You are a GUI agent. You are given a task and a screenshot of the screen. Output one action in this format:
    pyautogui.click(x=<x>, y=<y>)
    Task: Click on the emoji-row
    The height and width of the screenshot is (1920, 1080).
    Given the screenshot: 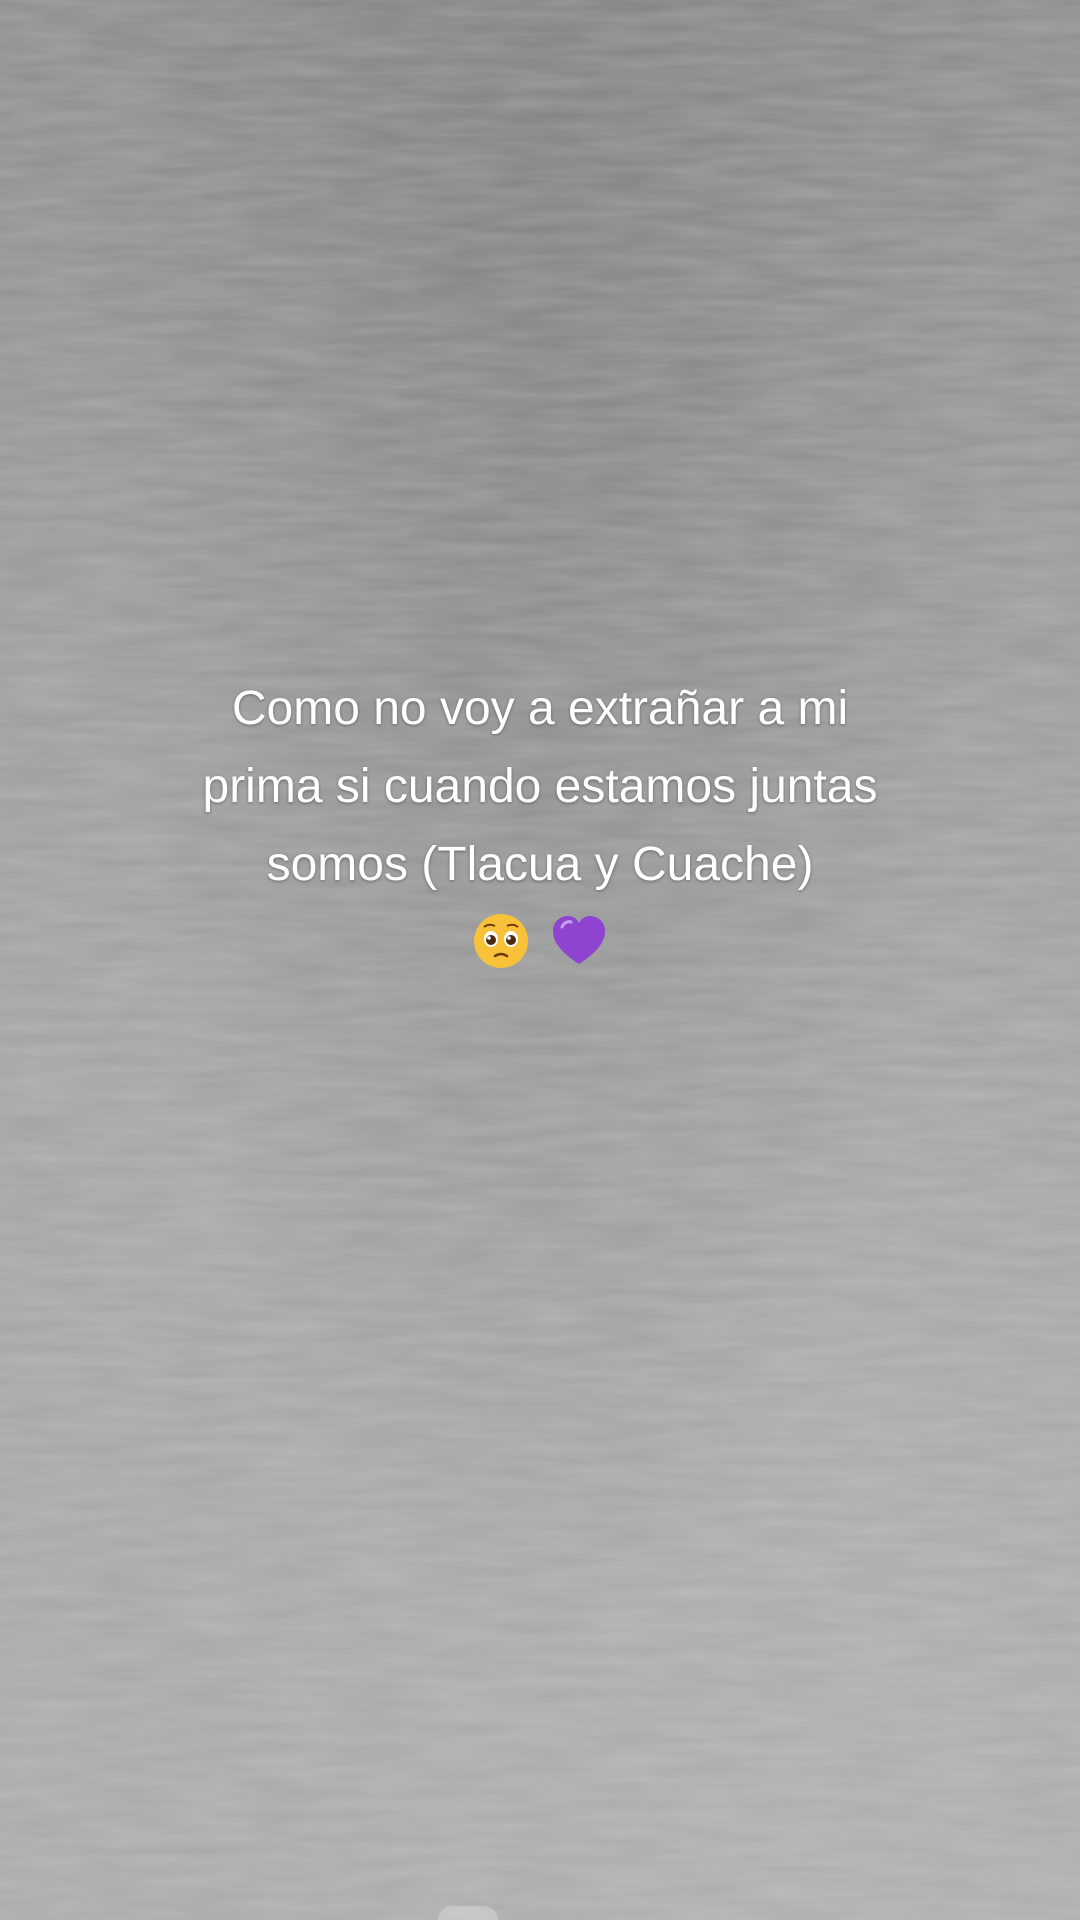 What is the action you would take?
    pyautogui.click(x=540, y=939)
    